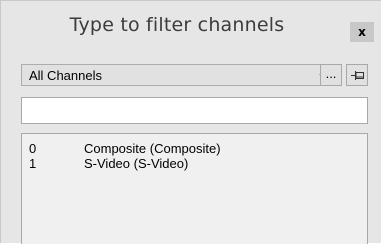 This screenshot has width=381, height=244. Describe the element at coordinates (33, 148) in the screenshot. I see `channel-index: 0` at that location.